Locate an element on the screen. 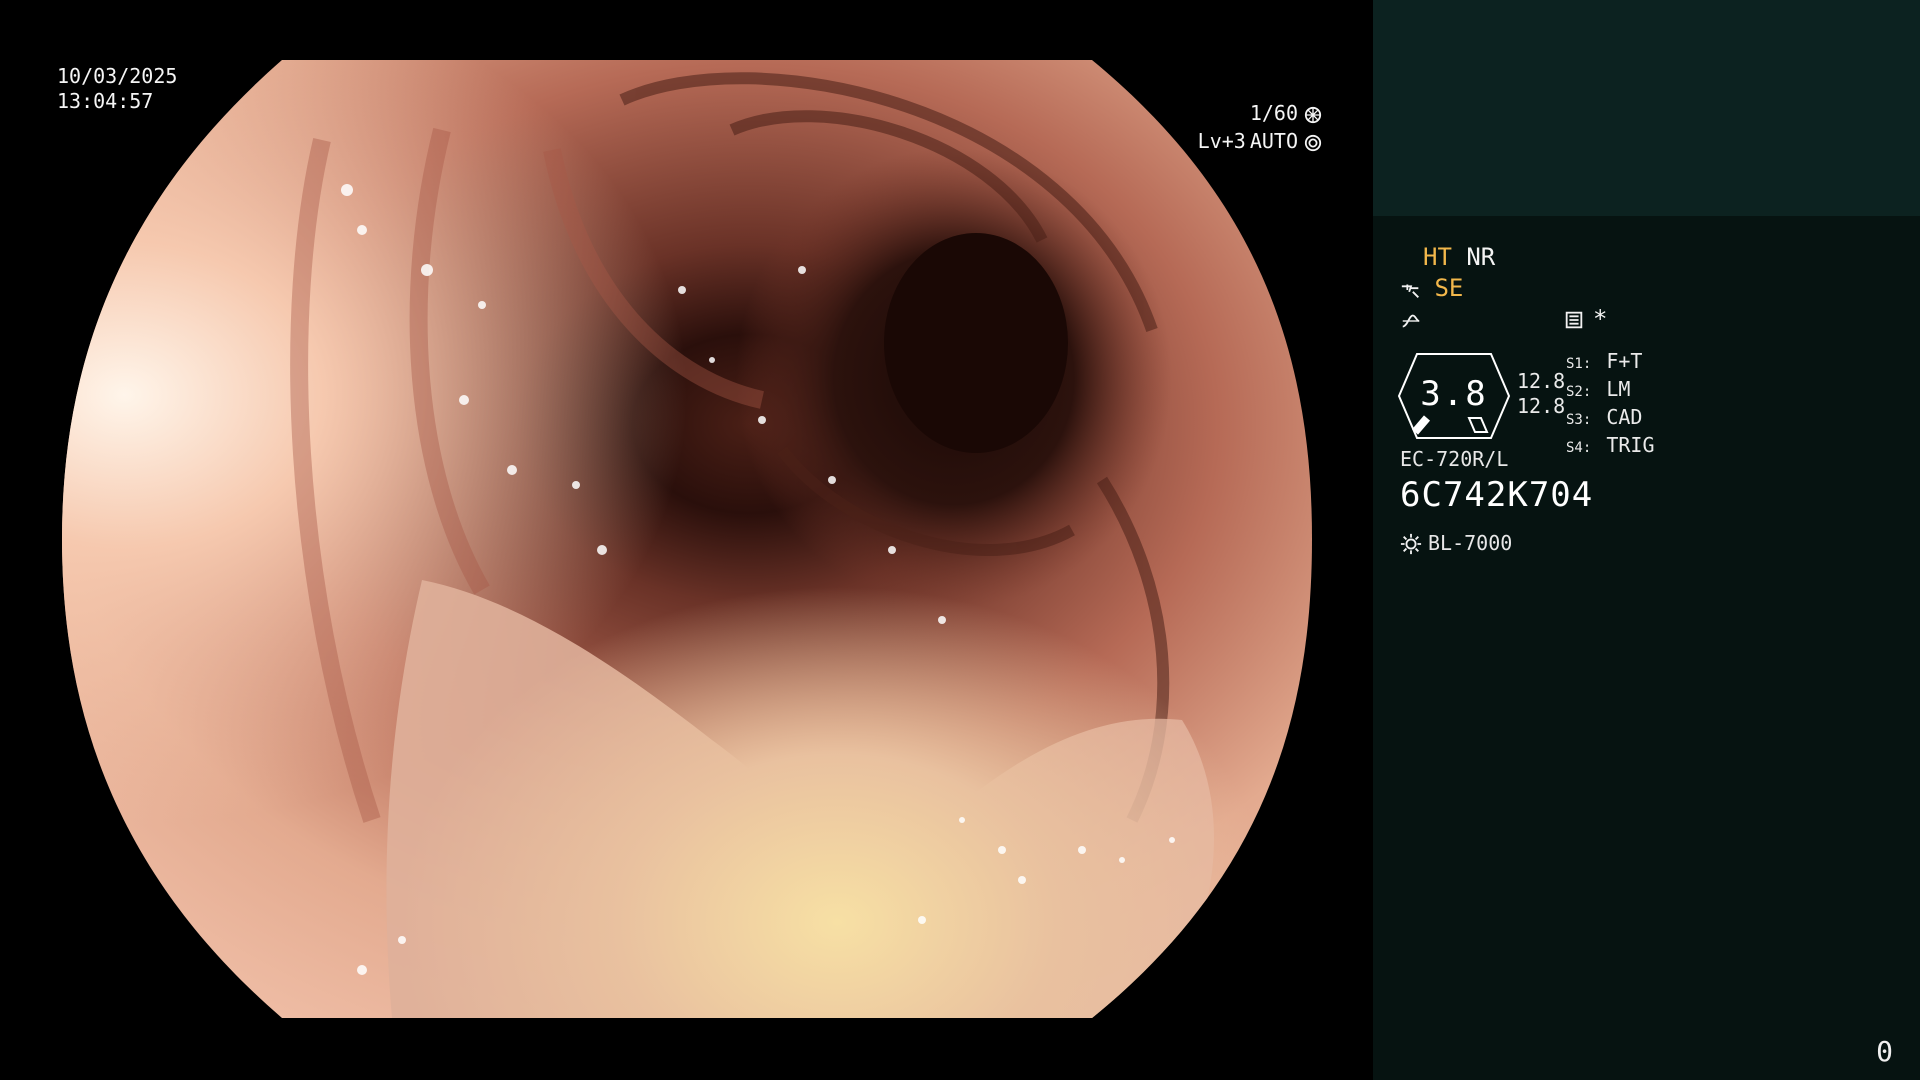  side-value-2: 12.8 is located at coordinates (1541, 406).